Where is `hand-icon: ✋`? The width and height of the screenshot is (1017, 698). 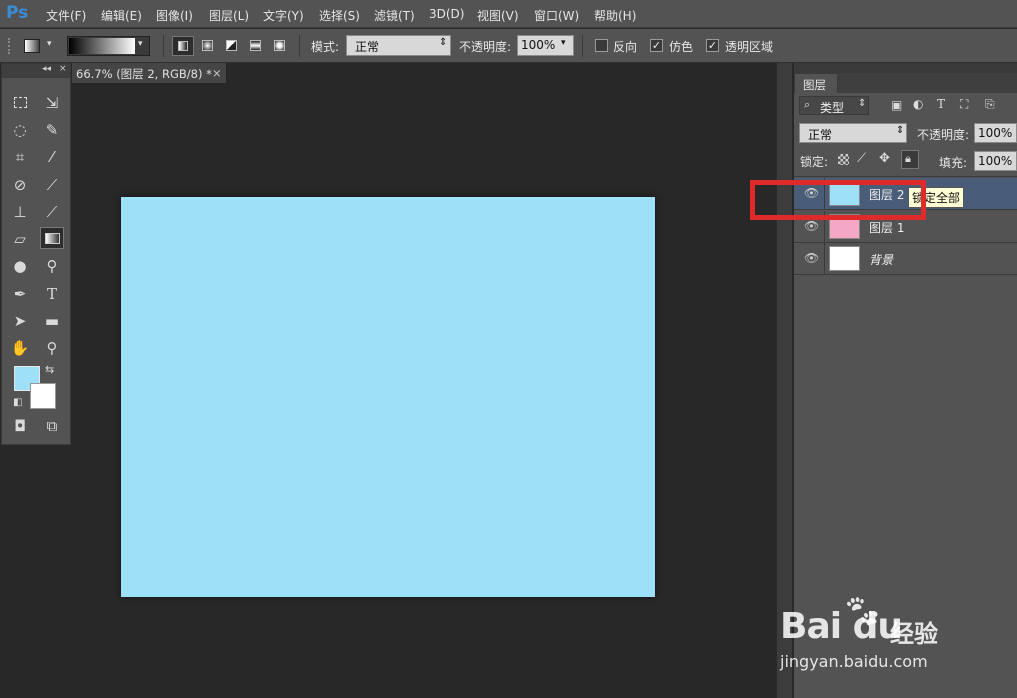 hand-icon: ✋ is located at coordinates (20, 348).